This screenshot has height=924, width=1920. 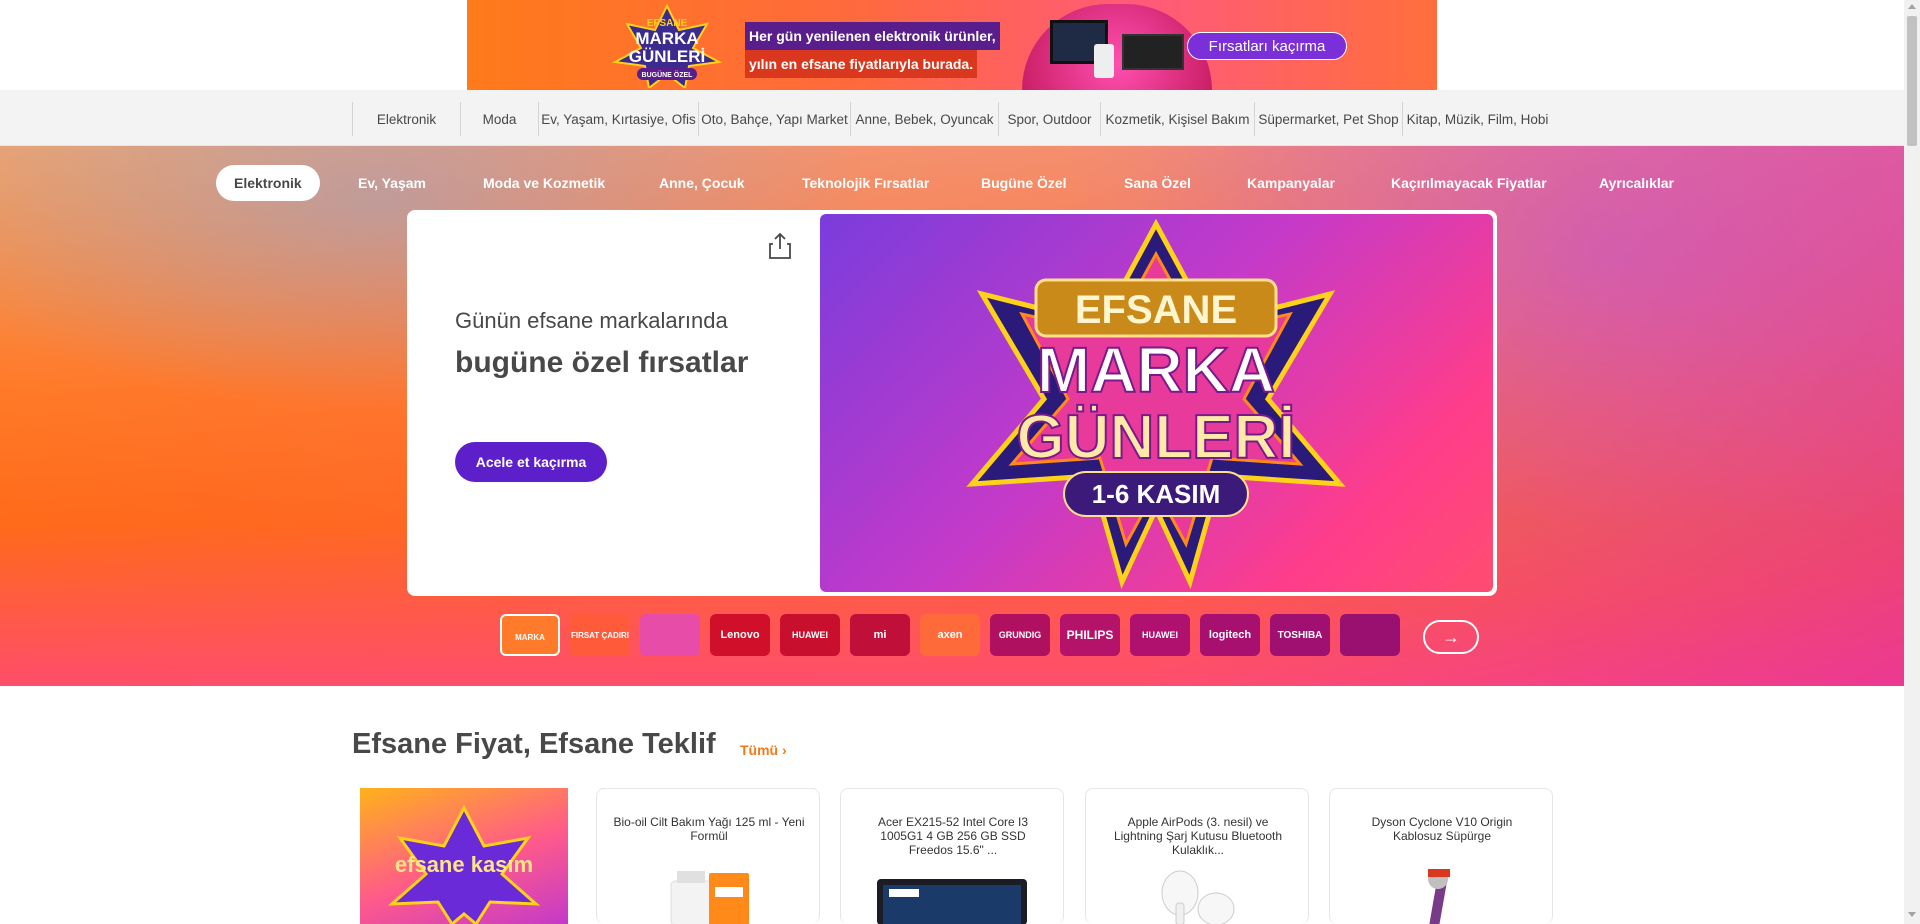 I want to click on brand-thumb-label: mi, so click(x=880, y=635).